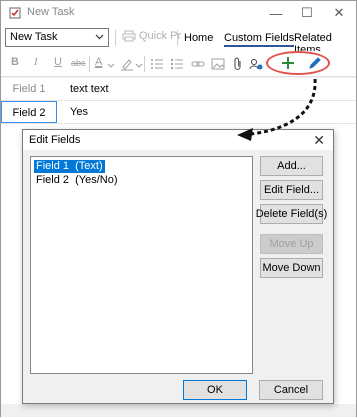 The width and height of the screenshot is (357, 418). Describe the element at coordinates (29, 112) in the screenshot. I see `field-label: Field 2` at that location.